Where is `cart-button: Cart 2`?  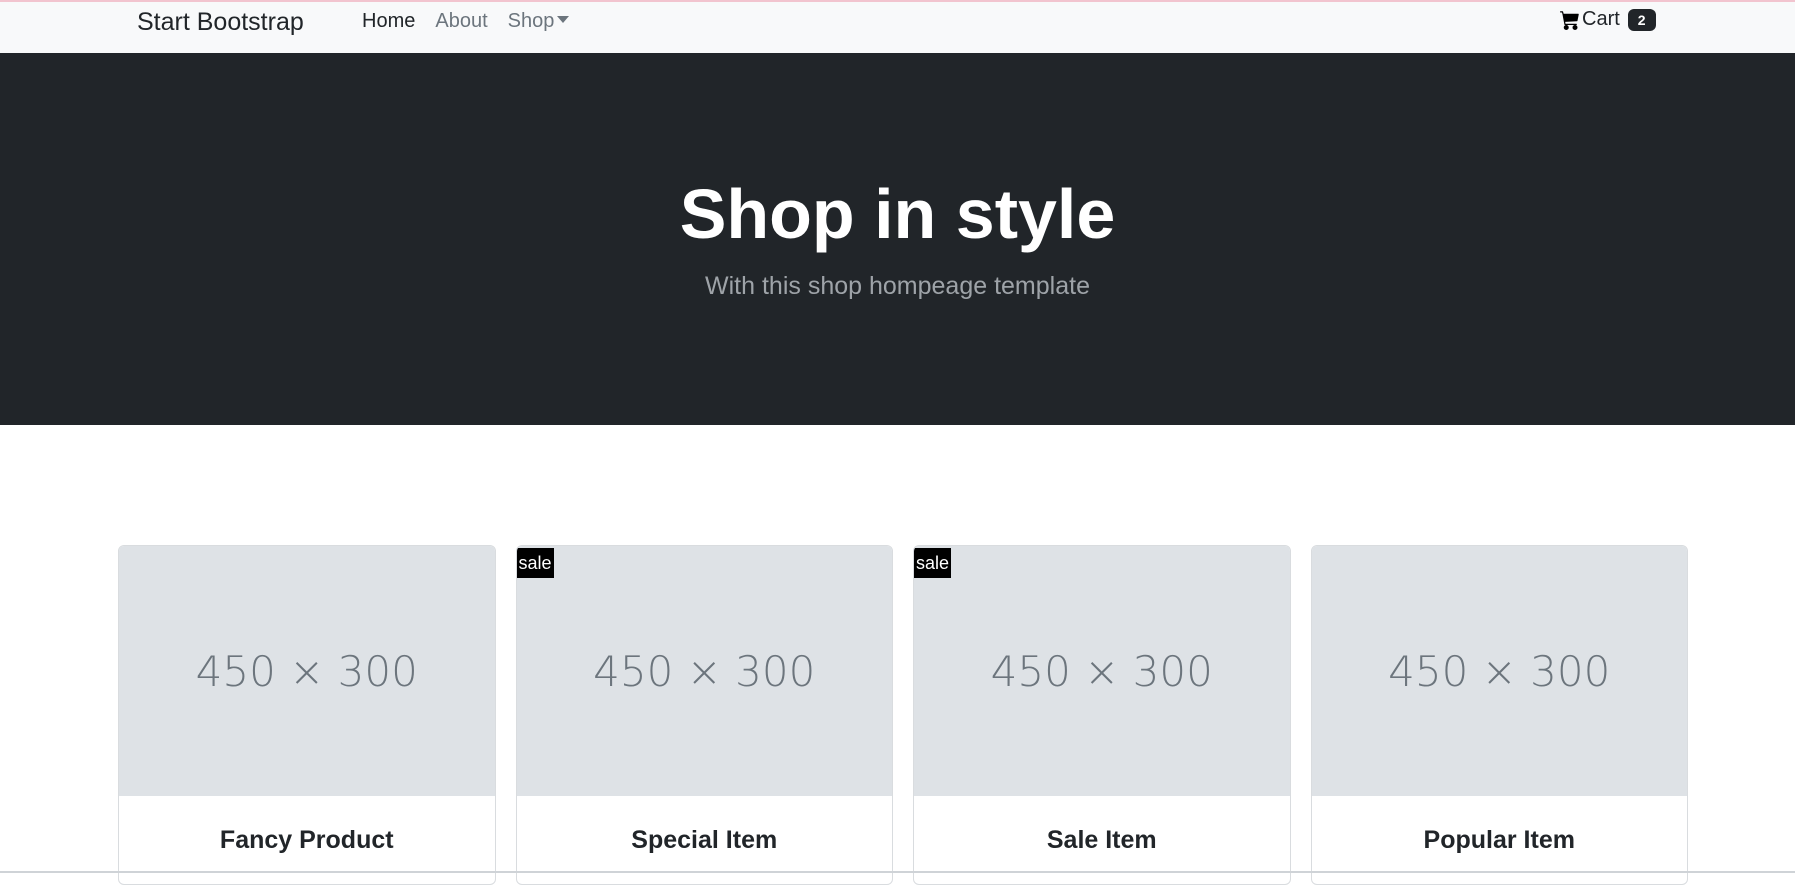
cart-button: Cart 2 is located at coordinates (1608, 19).